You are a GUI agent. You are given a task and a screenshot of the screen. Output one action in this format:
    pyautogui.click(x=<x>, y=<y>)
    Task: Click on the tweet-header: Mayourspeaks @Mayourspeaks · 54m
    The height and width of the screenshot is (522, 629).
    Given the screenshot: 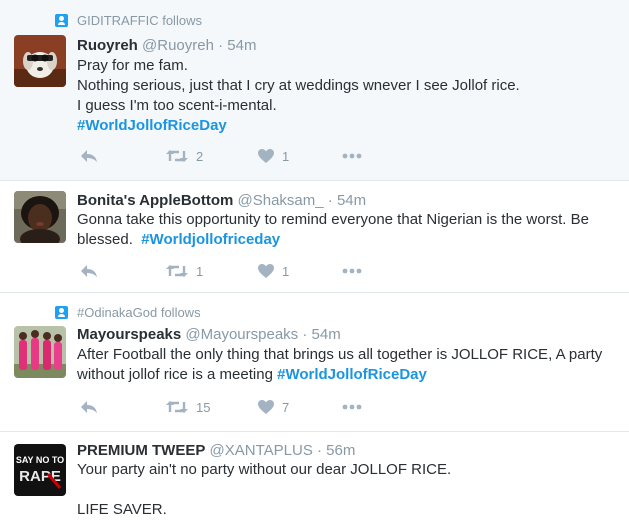 What is the action you would take?
    pyautogui.click(x=209, y=334)
    